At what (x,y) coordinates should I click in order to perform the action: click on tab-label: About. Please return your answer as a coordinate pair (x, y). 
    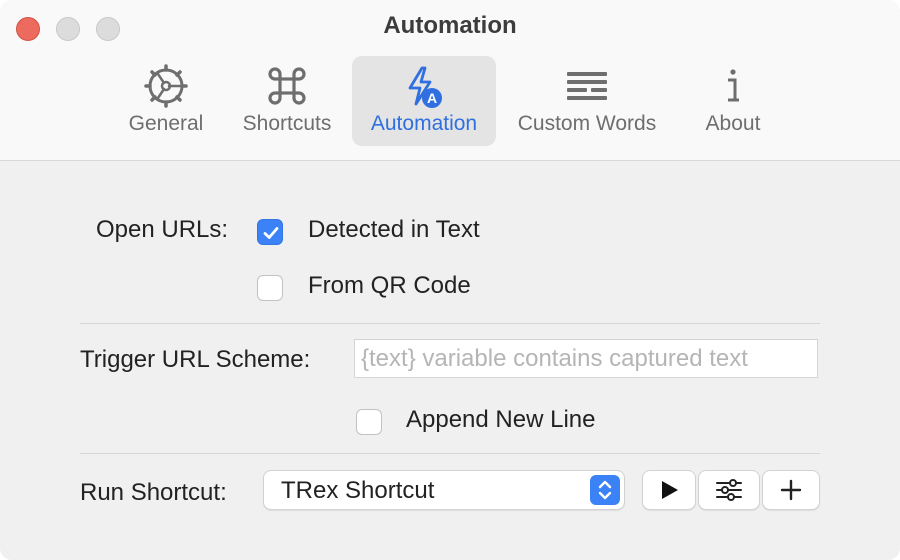
    Looking at the image, I should click on (733, 123).